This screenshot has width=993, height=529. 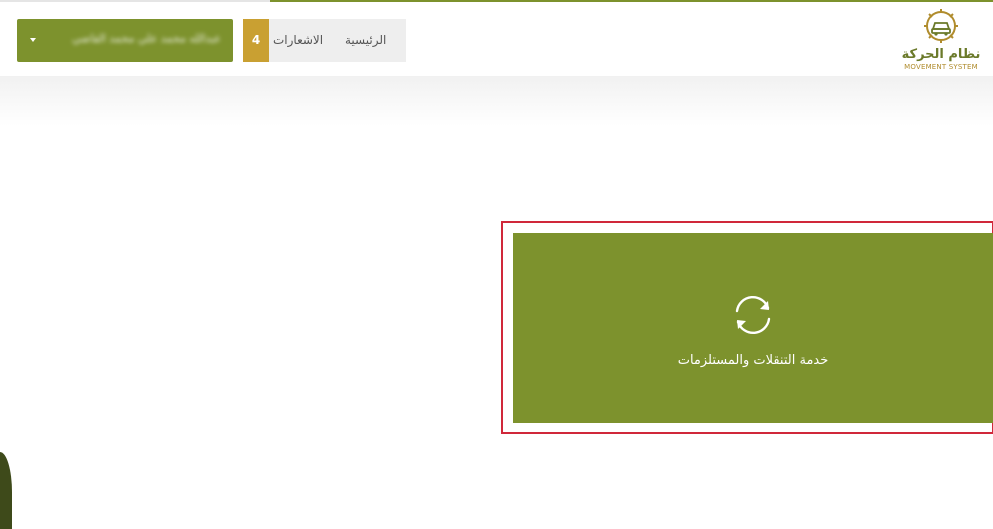 I want to click on notifications-count-badge: 4, so click(x=256, y=40).